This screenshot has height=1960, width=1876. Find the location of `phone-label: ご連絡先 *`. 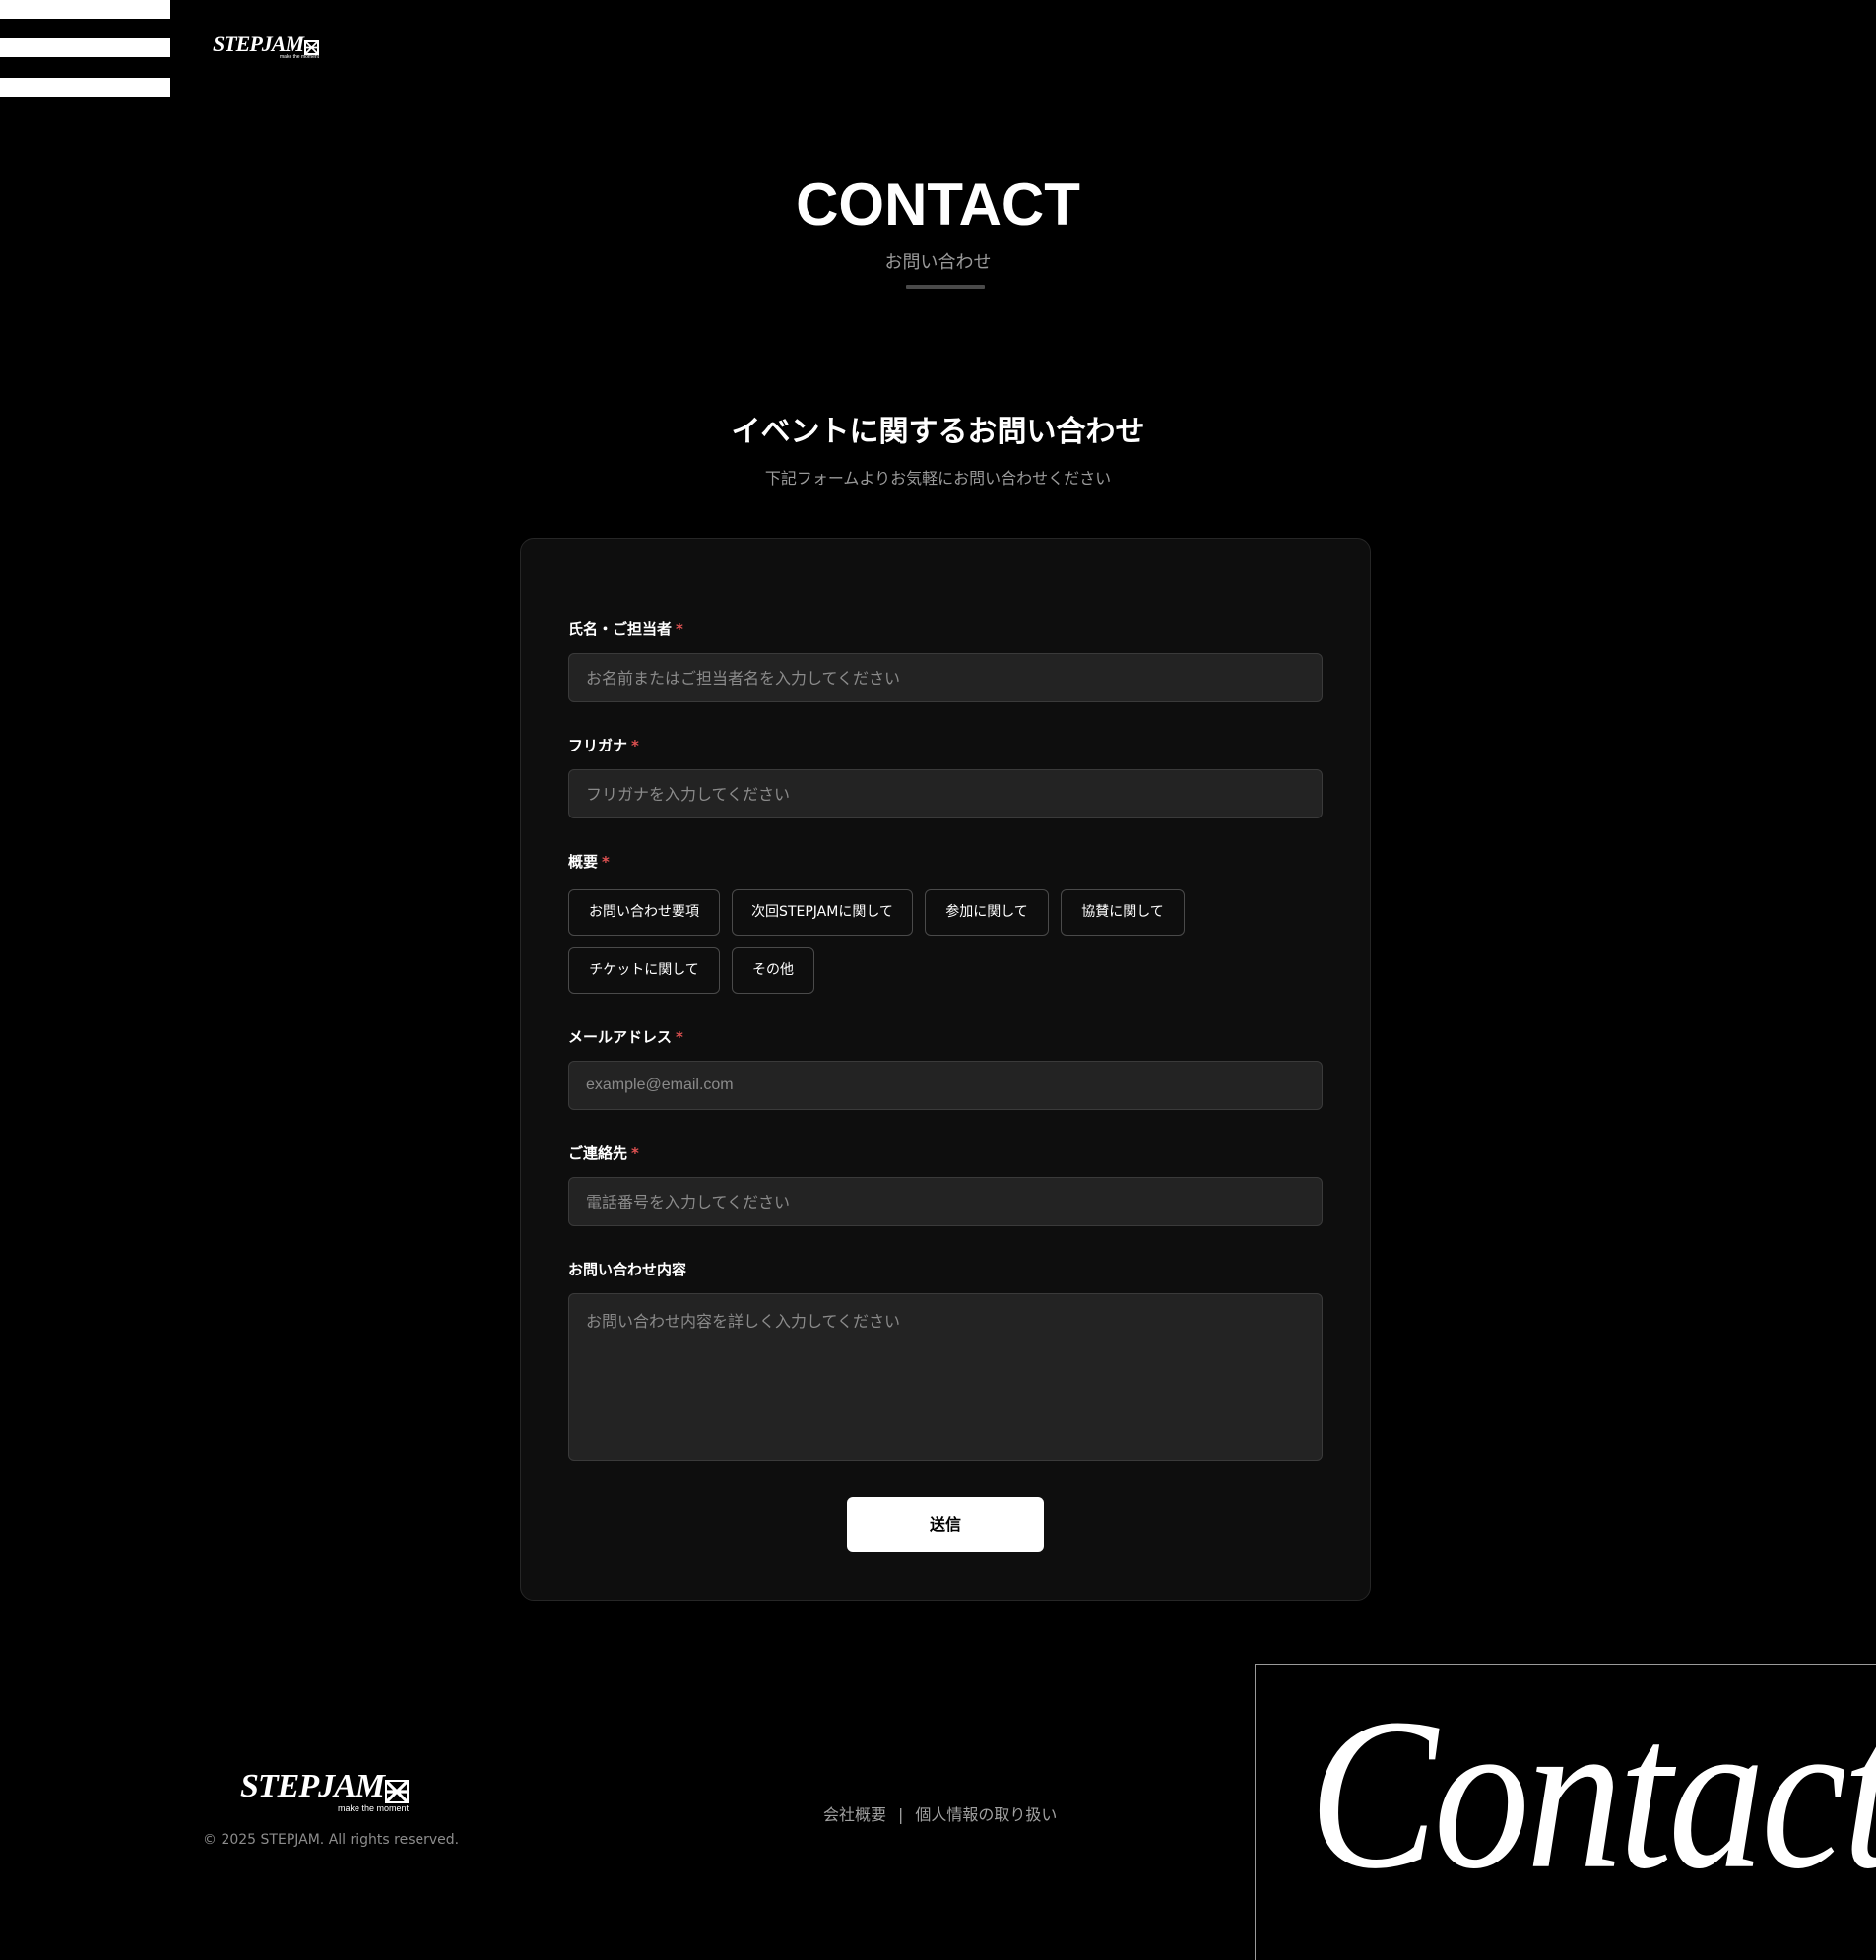

phone-label: ご連絡先 * is located at coordinates (604, 1153).